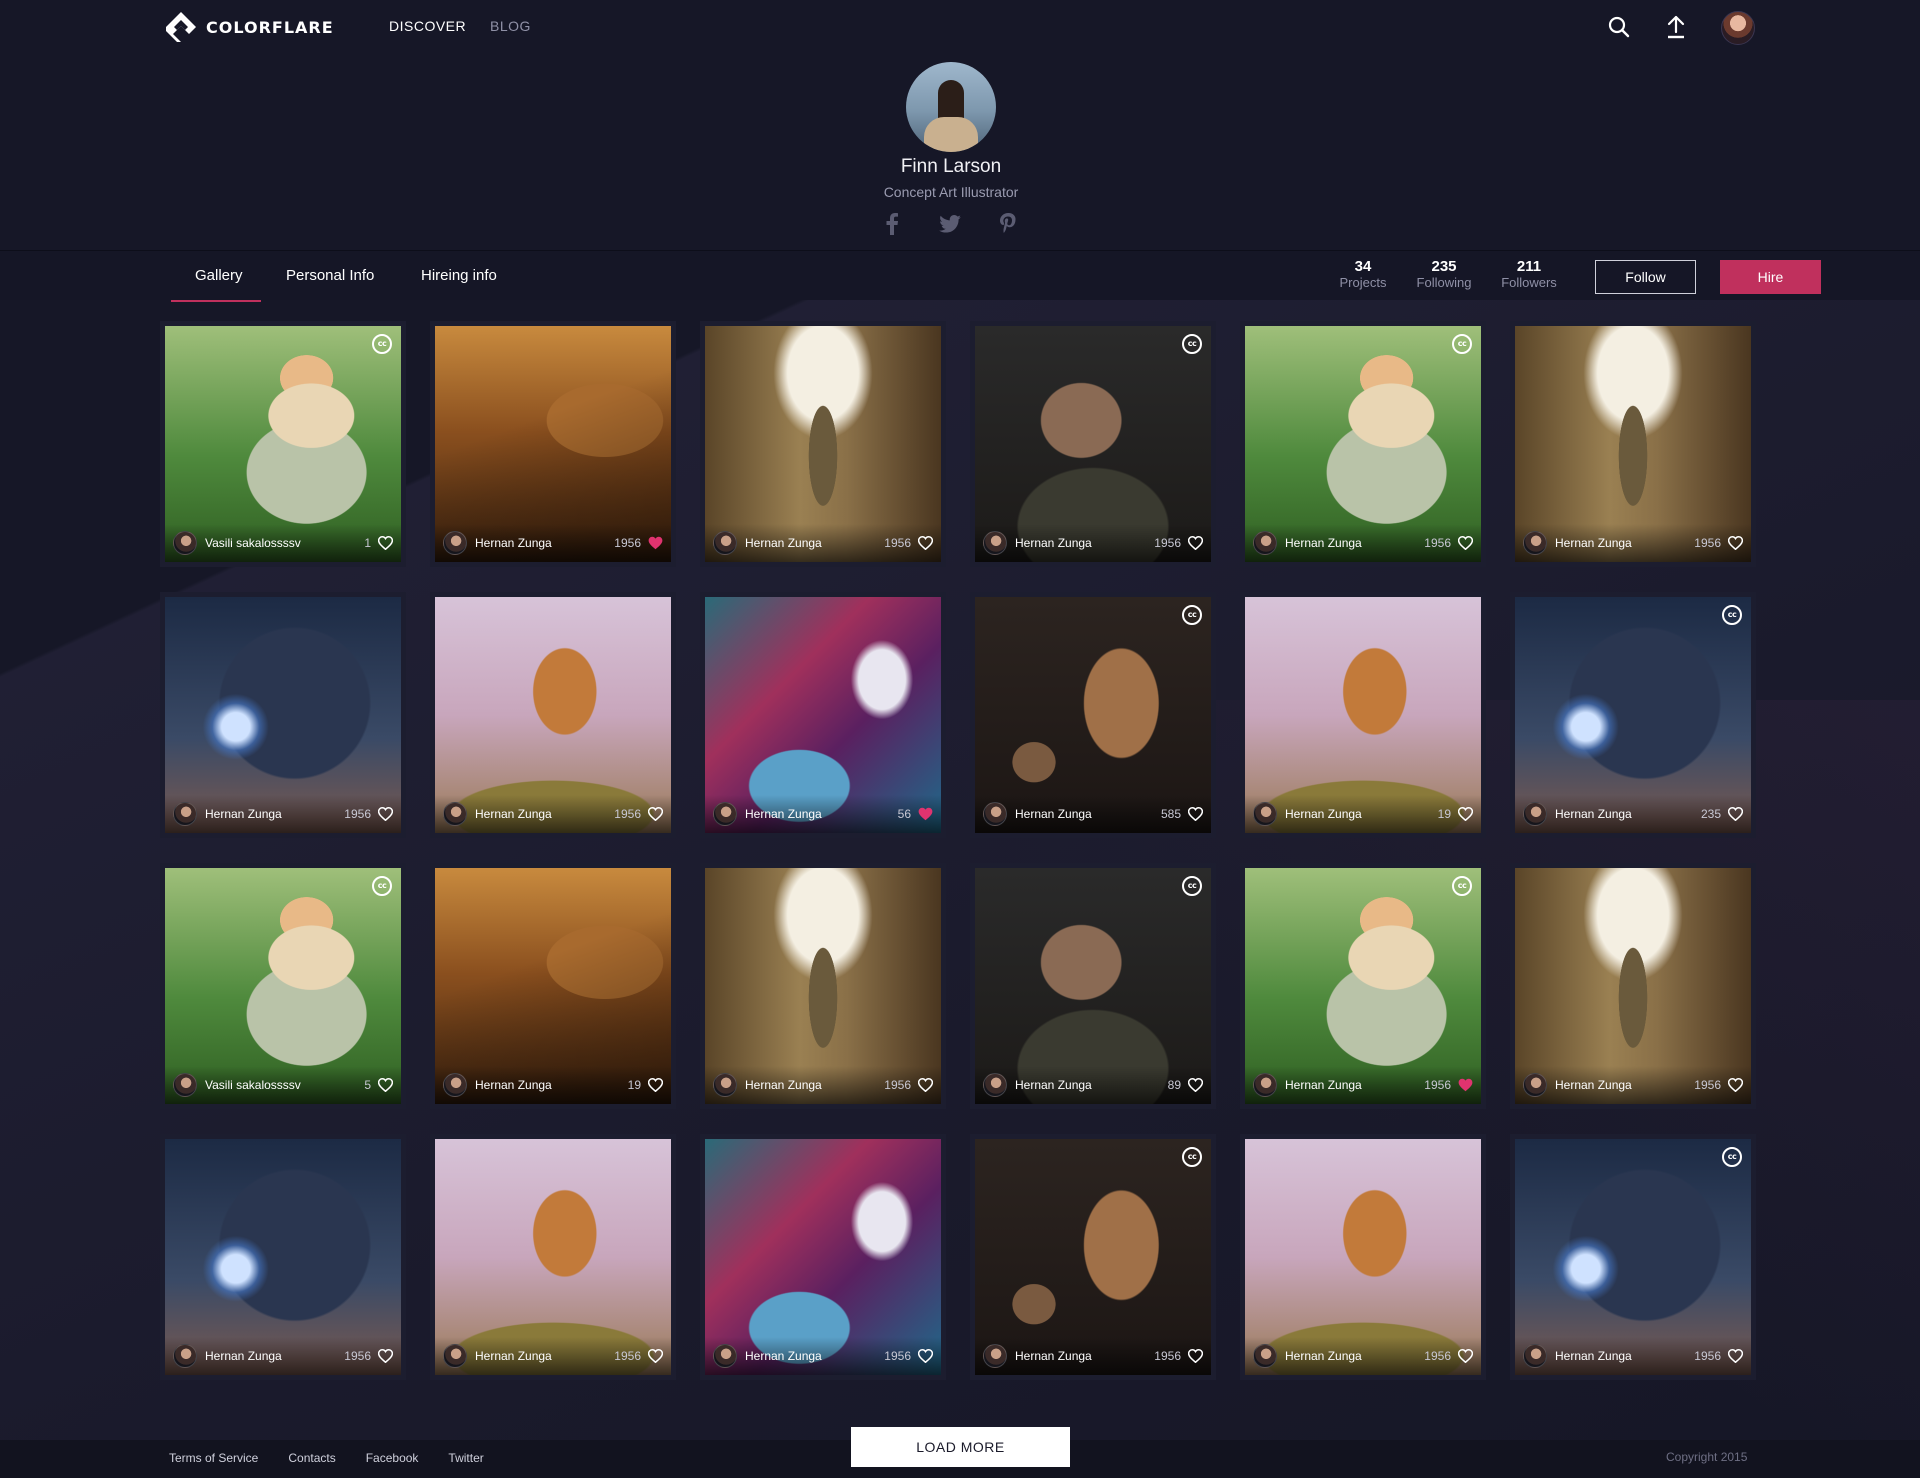 The width and height of the screenshot is (1920, 1478). I want to click on footer-terms-link: Terms of Service, so click(213, 1458).